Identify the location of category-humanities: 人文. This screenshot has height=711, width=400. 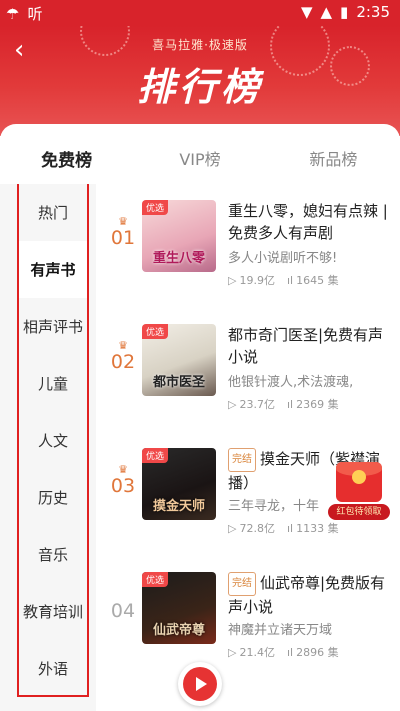
(53, 440).